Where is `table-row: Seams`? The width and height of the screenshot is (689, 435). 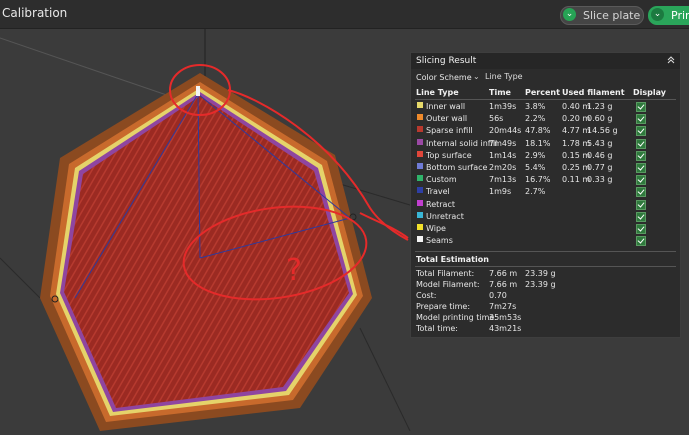
table-row: Seams is located at coordinates (545, 241).